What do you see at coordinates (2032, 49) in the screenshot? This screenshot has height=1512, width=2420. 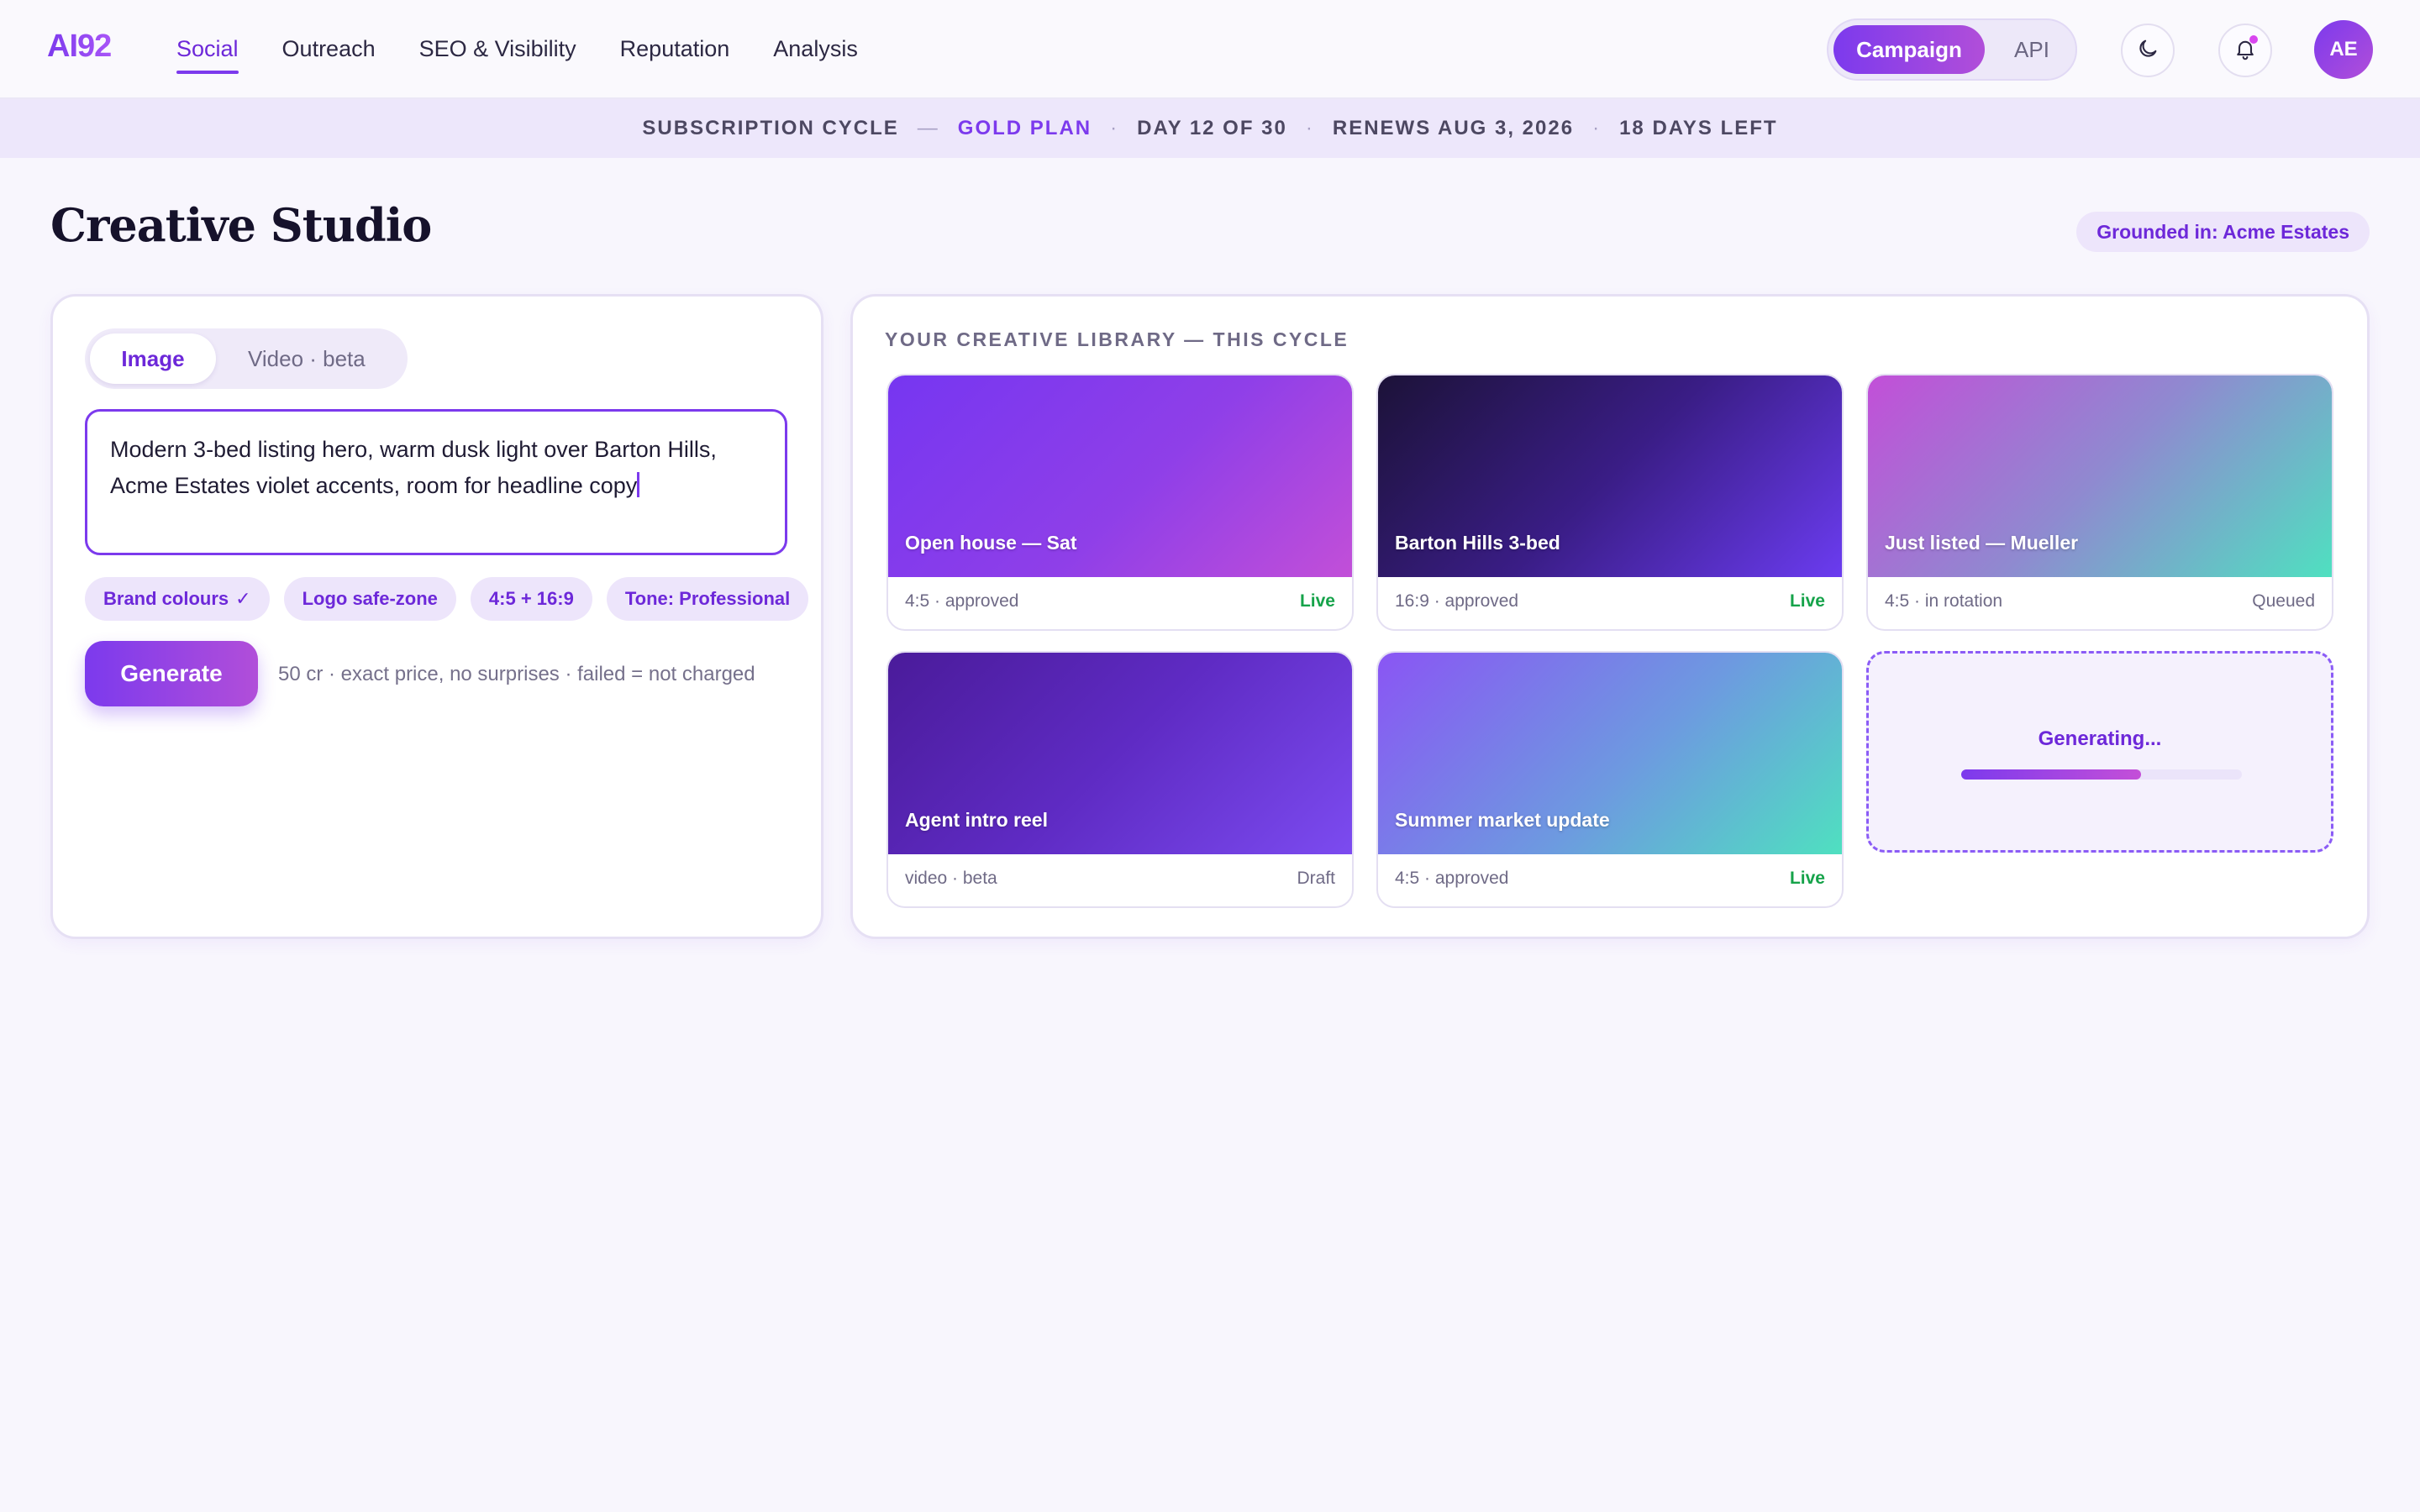 I see `api-mode-button: API` at bounding box center [2032, 49].